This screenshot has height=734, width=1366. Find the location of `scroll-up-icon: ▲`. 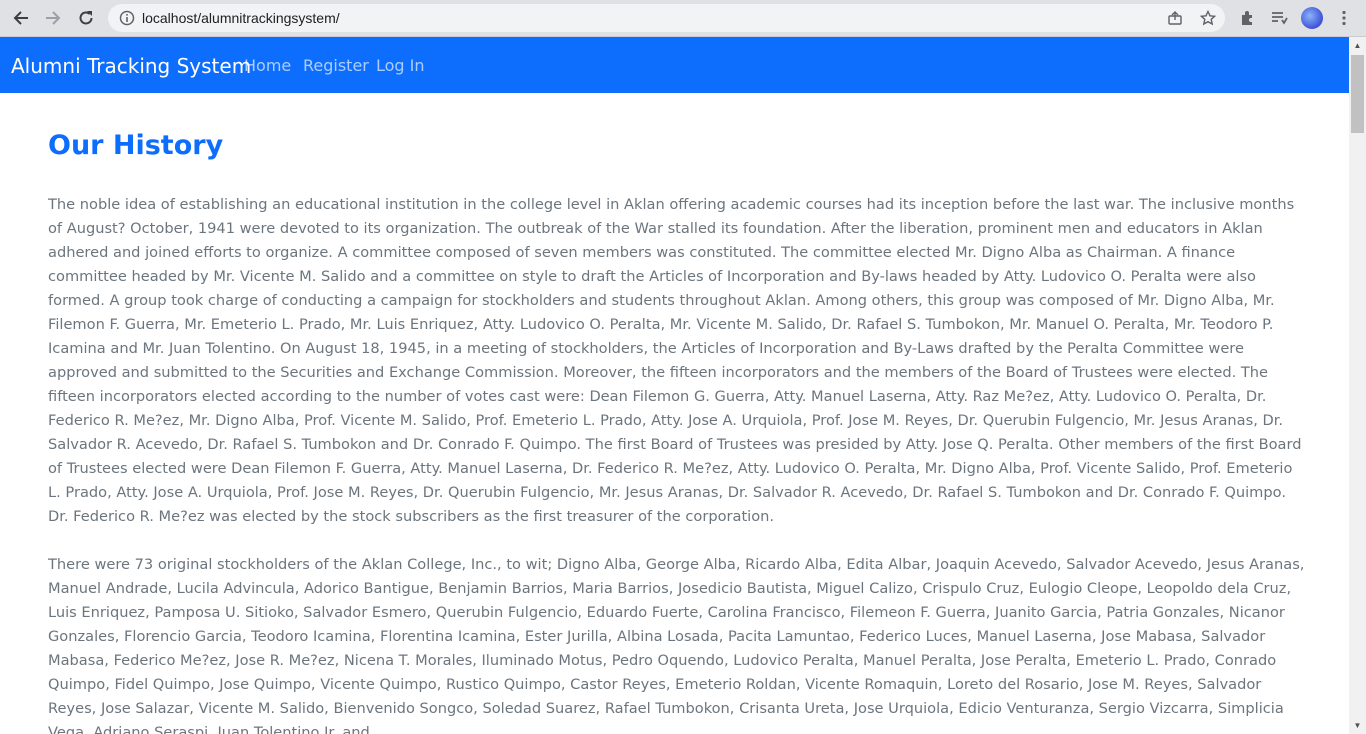

scroll-up-icon: ▲ is located at coordinates (1357, 45).